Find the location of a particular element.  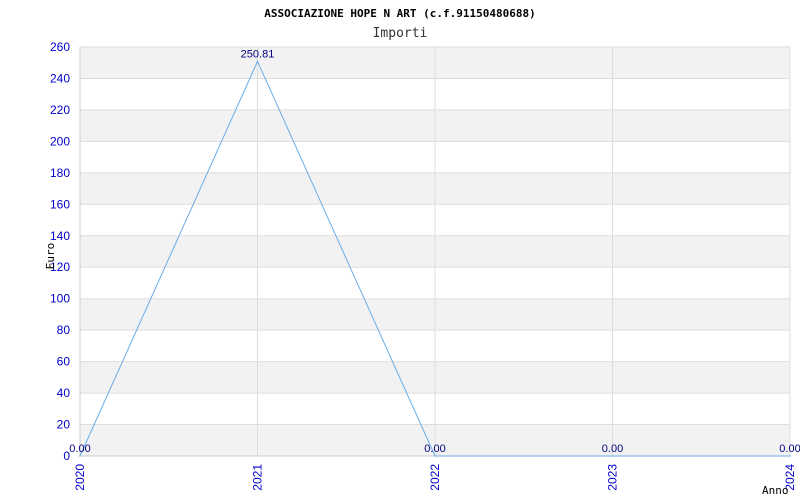

y-tick-label: 80 is located at coordinates (64, 330).